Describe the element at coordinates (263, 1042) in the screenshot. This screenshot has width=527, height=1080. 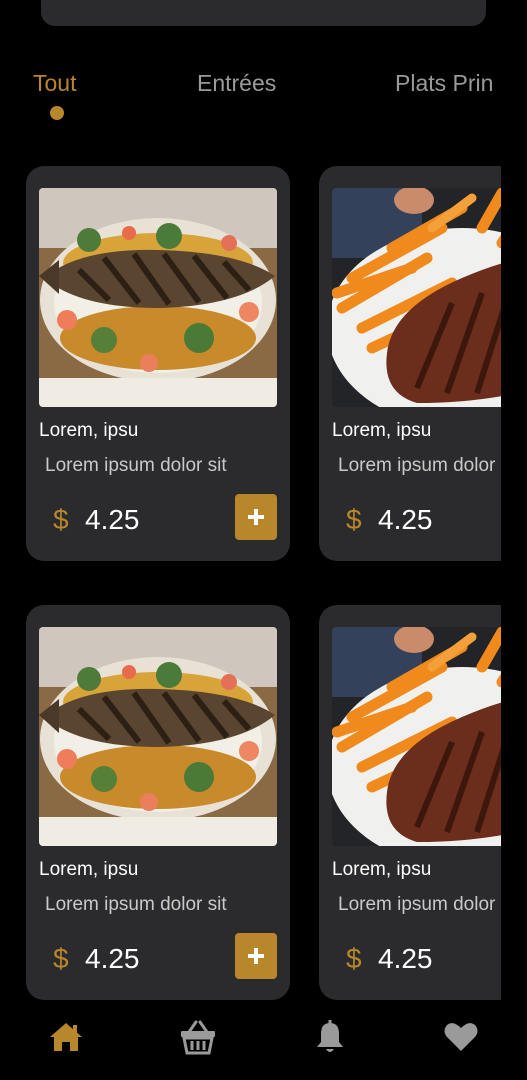
I see `bottom-navigation` at that location.